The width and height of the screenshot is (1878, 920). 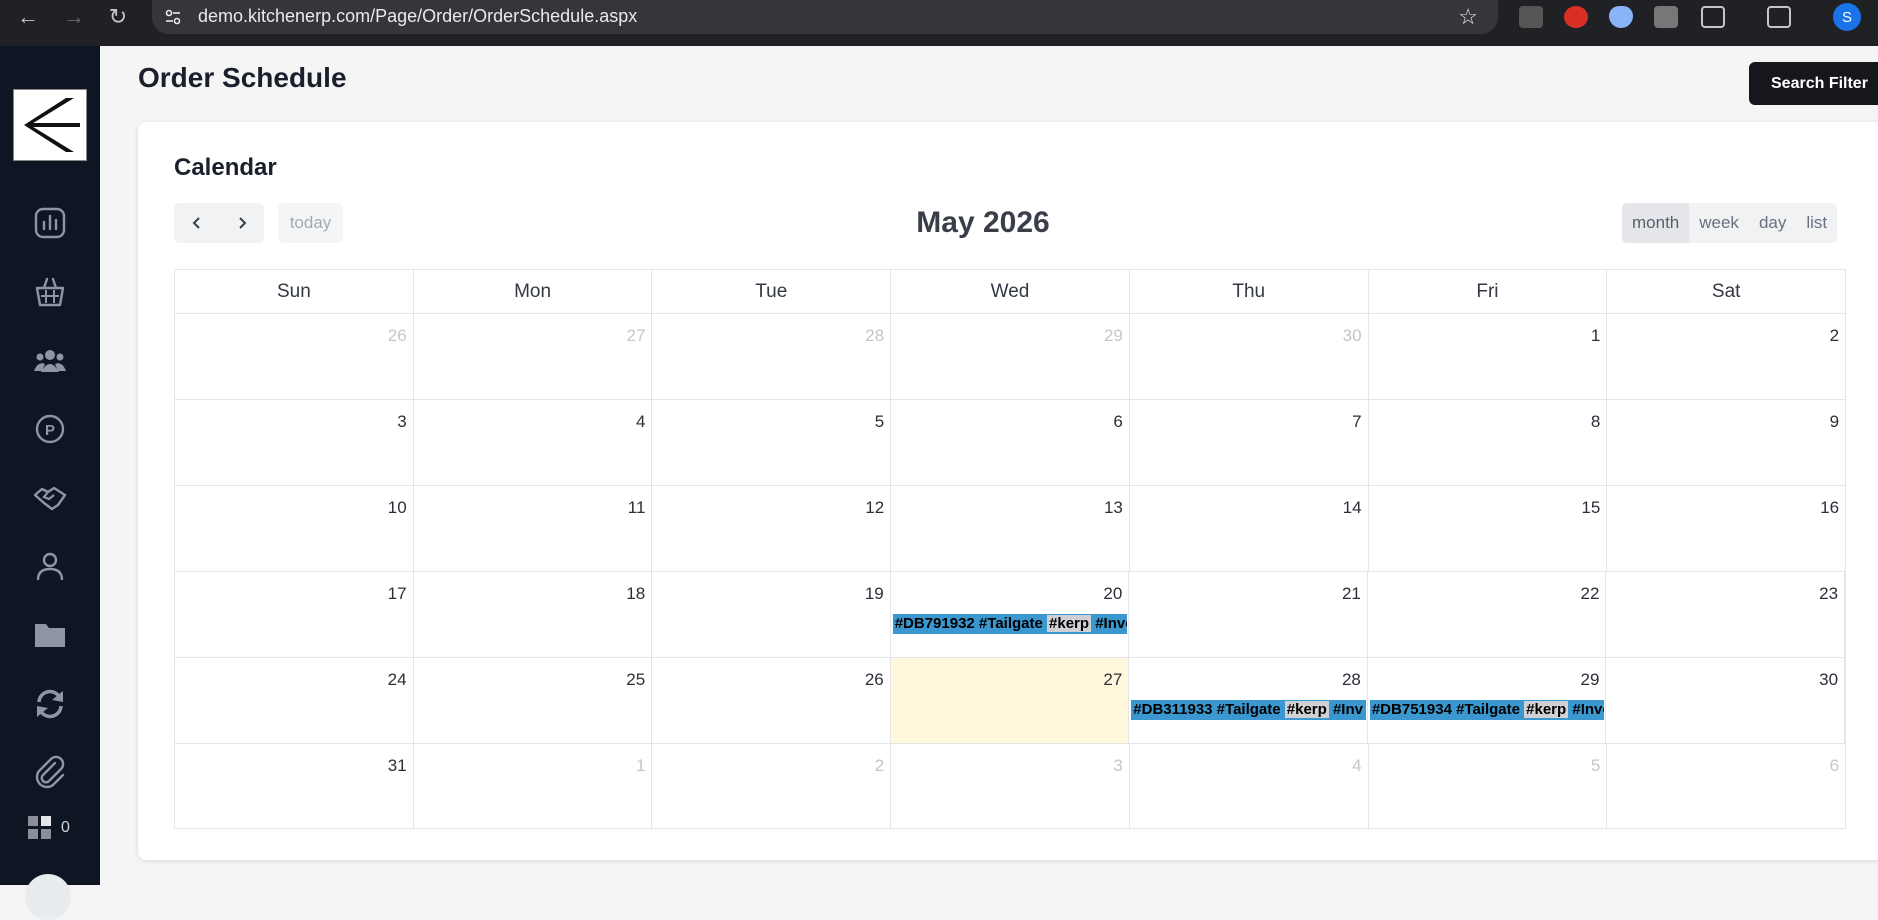 I want to click on calendar-event: #DB311933 #Tailgate #kerp #Inv, so click(x=1248, y=710).